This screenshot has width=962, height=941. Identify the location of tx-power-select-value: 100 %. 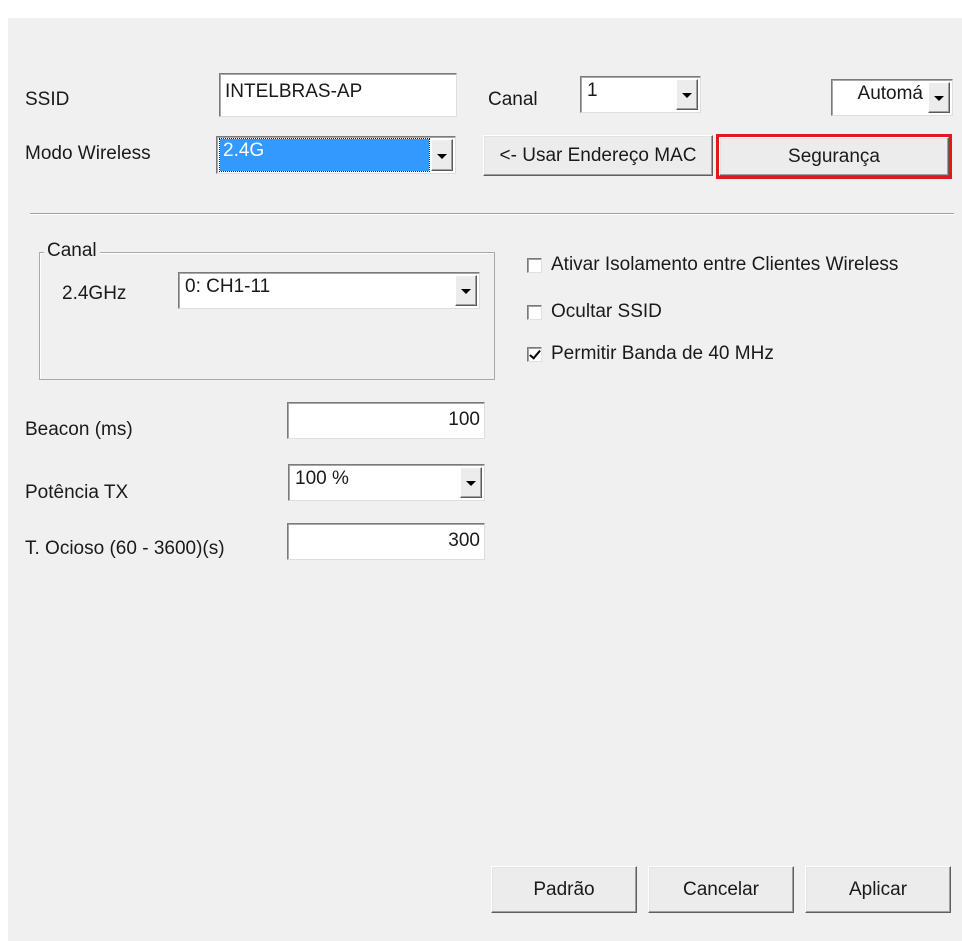
(322, 478).